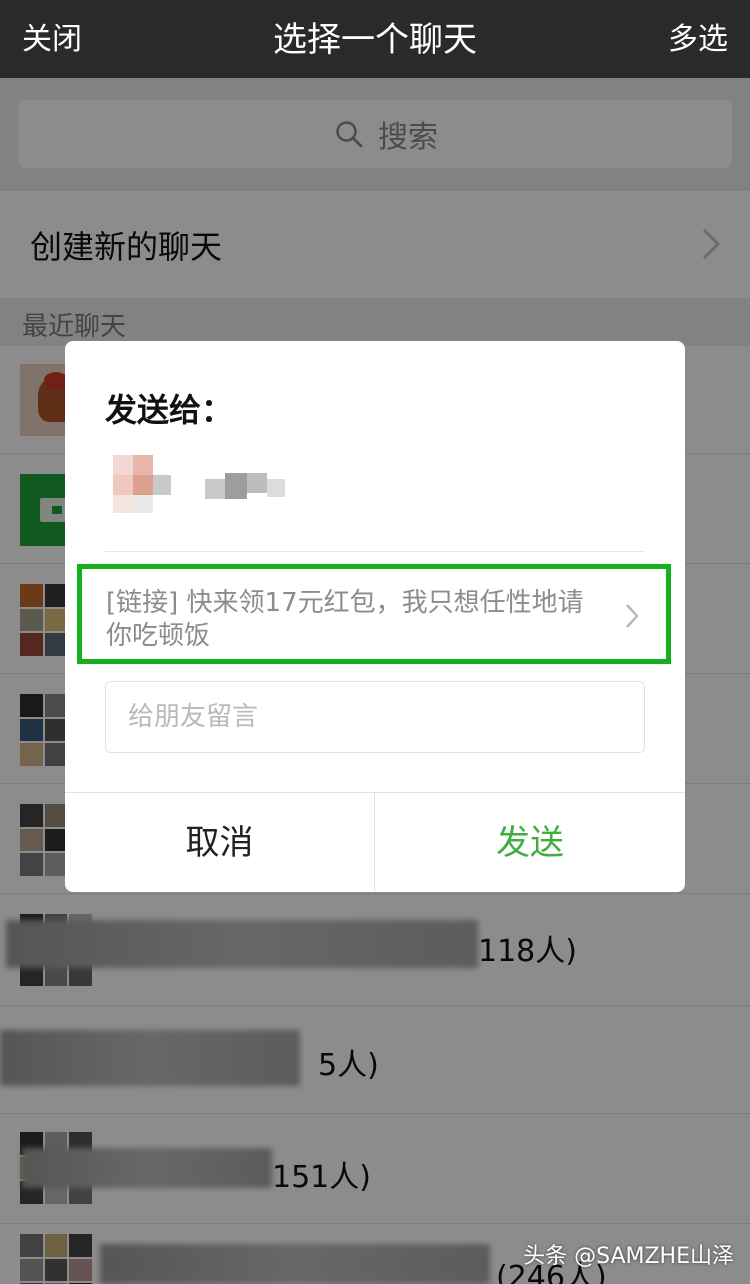  What do you see at coordinates (375, 551) in the screenshot?
I see `divider` at bounding box center [375, 551].